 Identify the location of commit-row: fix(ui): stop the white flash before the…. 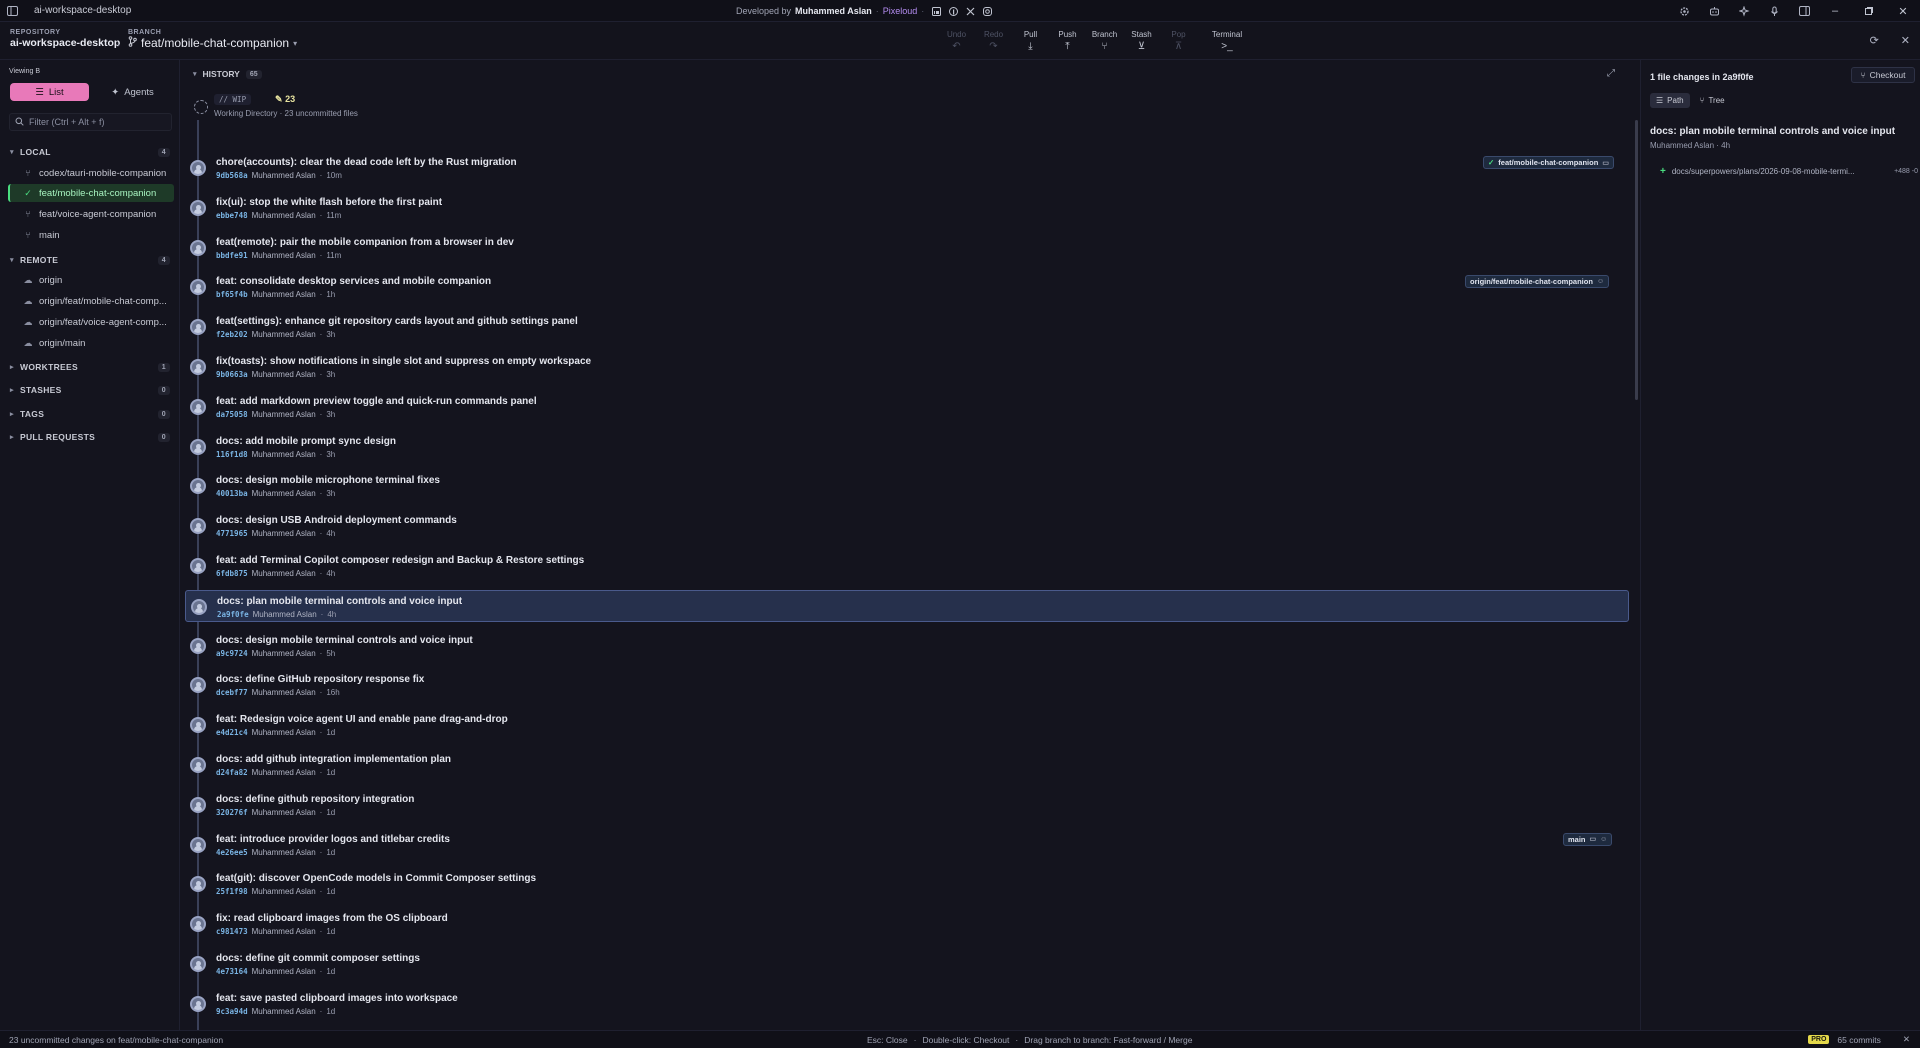
(907, 208).